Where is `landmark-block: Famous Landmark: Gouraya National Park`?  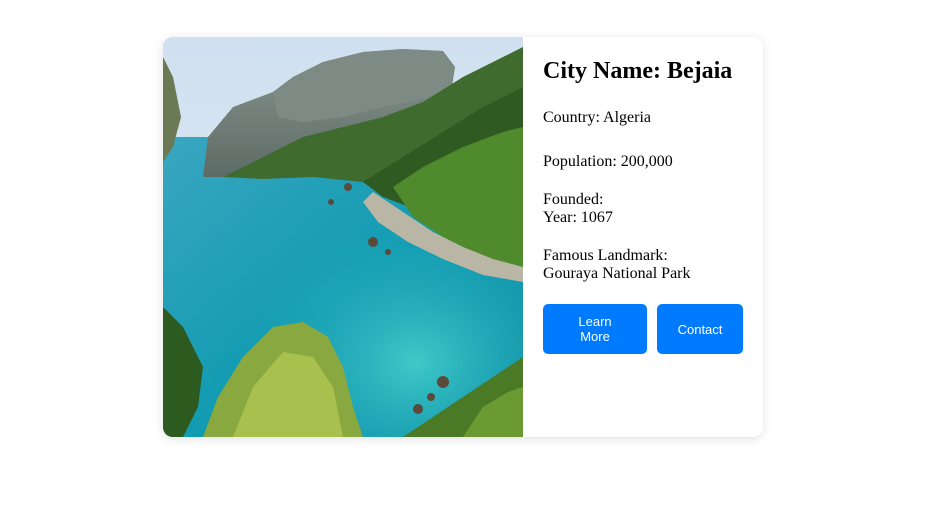 landmark-block: Famous Landmark: Gouraya National Park is located at coordinates (617, 265).